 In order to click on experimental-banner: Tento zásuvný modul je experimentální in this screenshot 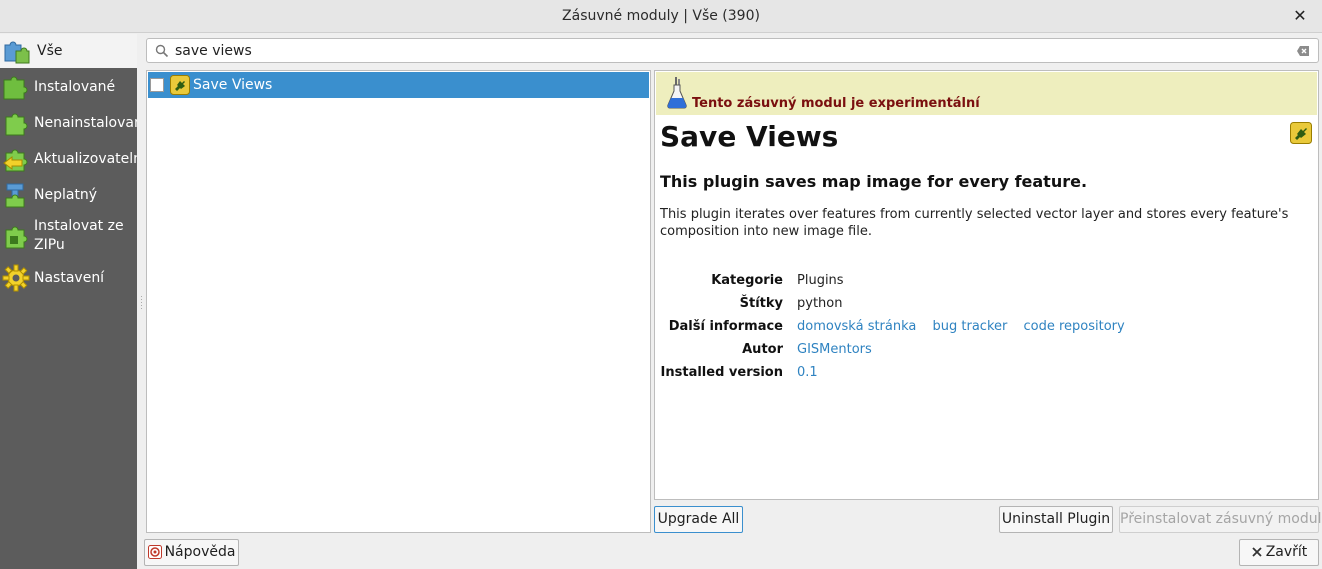, I will do `click(986, 93)`.